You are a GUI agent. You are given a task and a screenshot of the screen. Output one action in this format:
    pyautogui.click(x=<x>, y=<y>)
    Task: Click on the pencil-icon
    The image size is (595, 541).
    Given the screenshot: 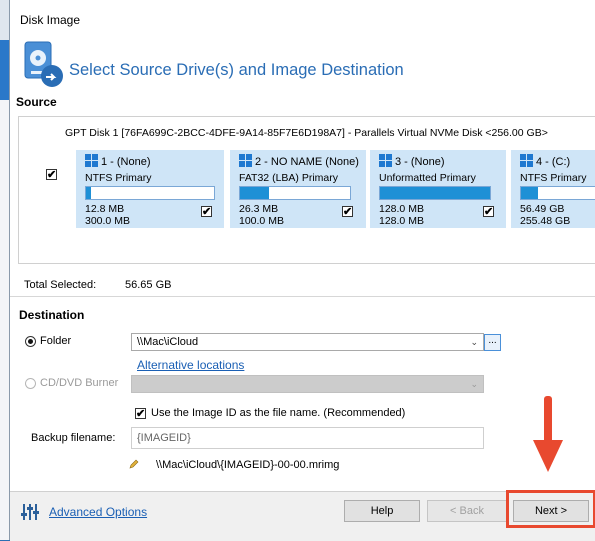 What is the action you would take?
    pyautogui.click(x=134, y=465)
    